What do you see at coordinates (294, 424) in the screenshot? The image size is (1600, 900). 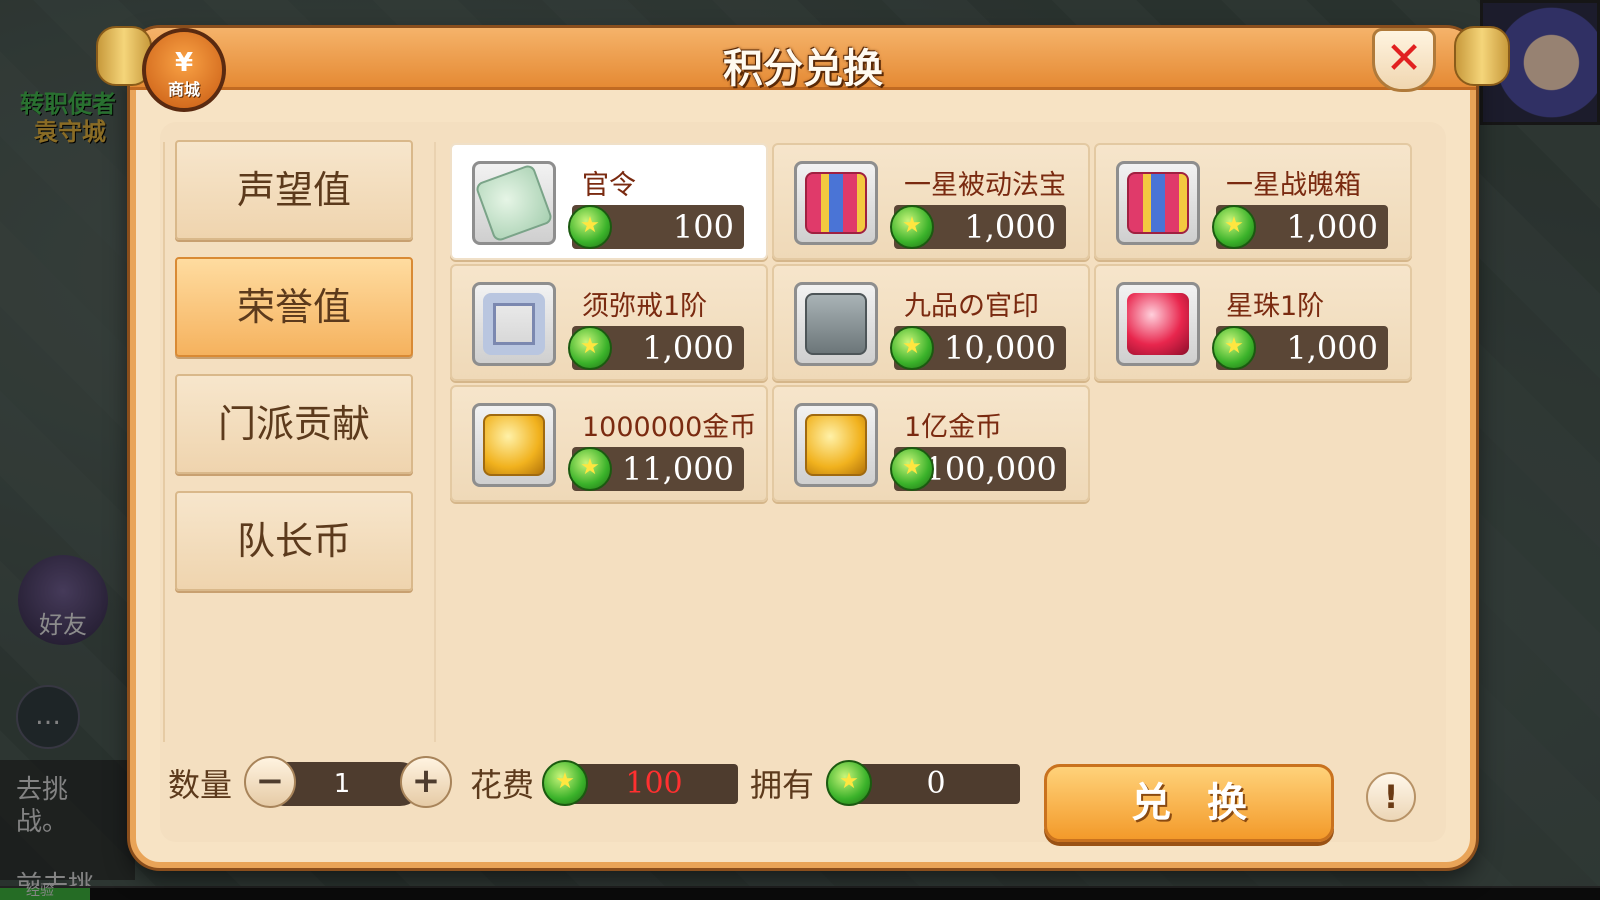 I see `tab-sect-contribution: 门派贡献` at bounding box center [294, 424].